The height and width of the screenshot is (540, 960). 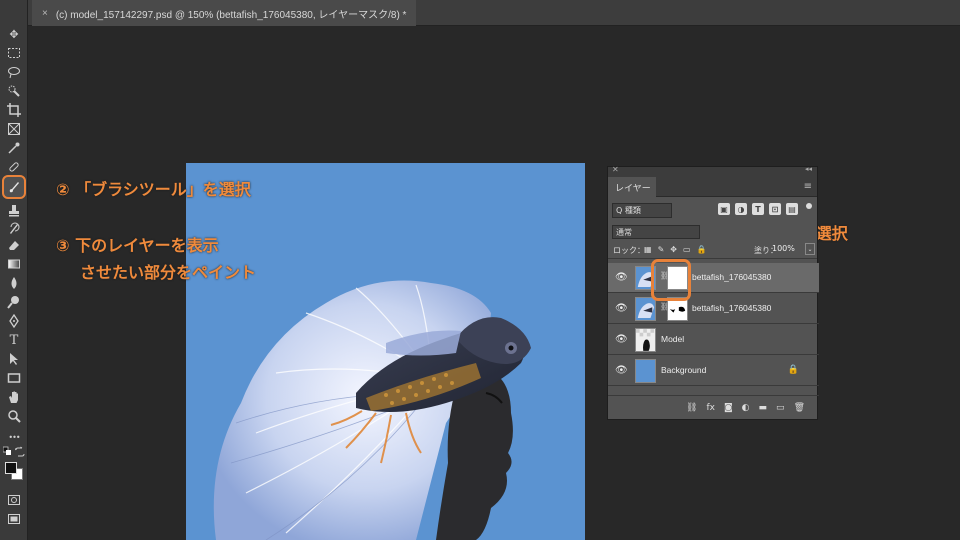 I want to click on layer-name: Model, so click(x=673, y=339).